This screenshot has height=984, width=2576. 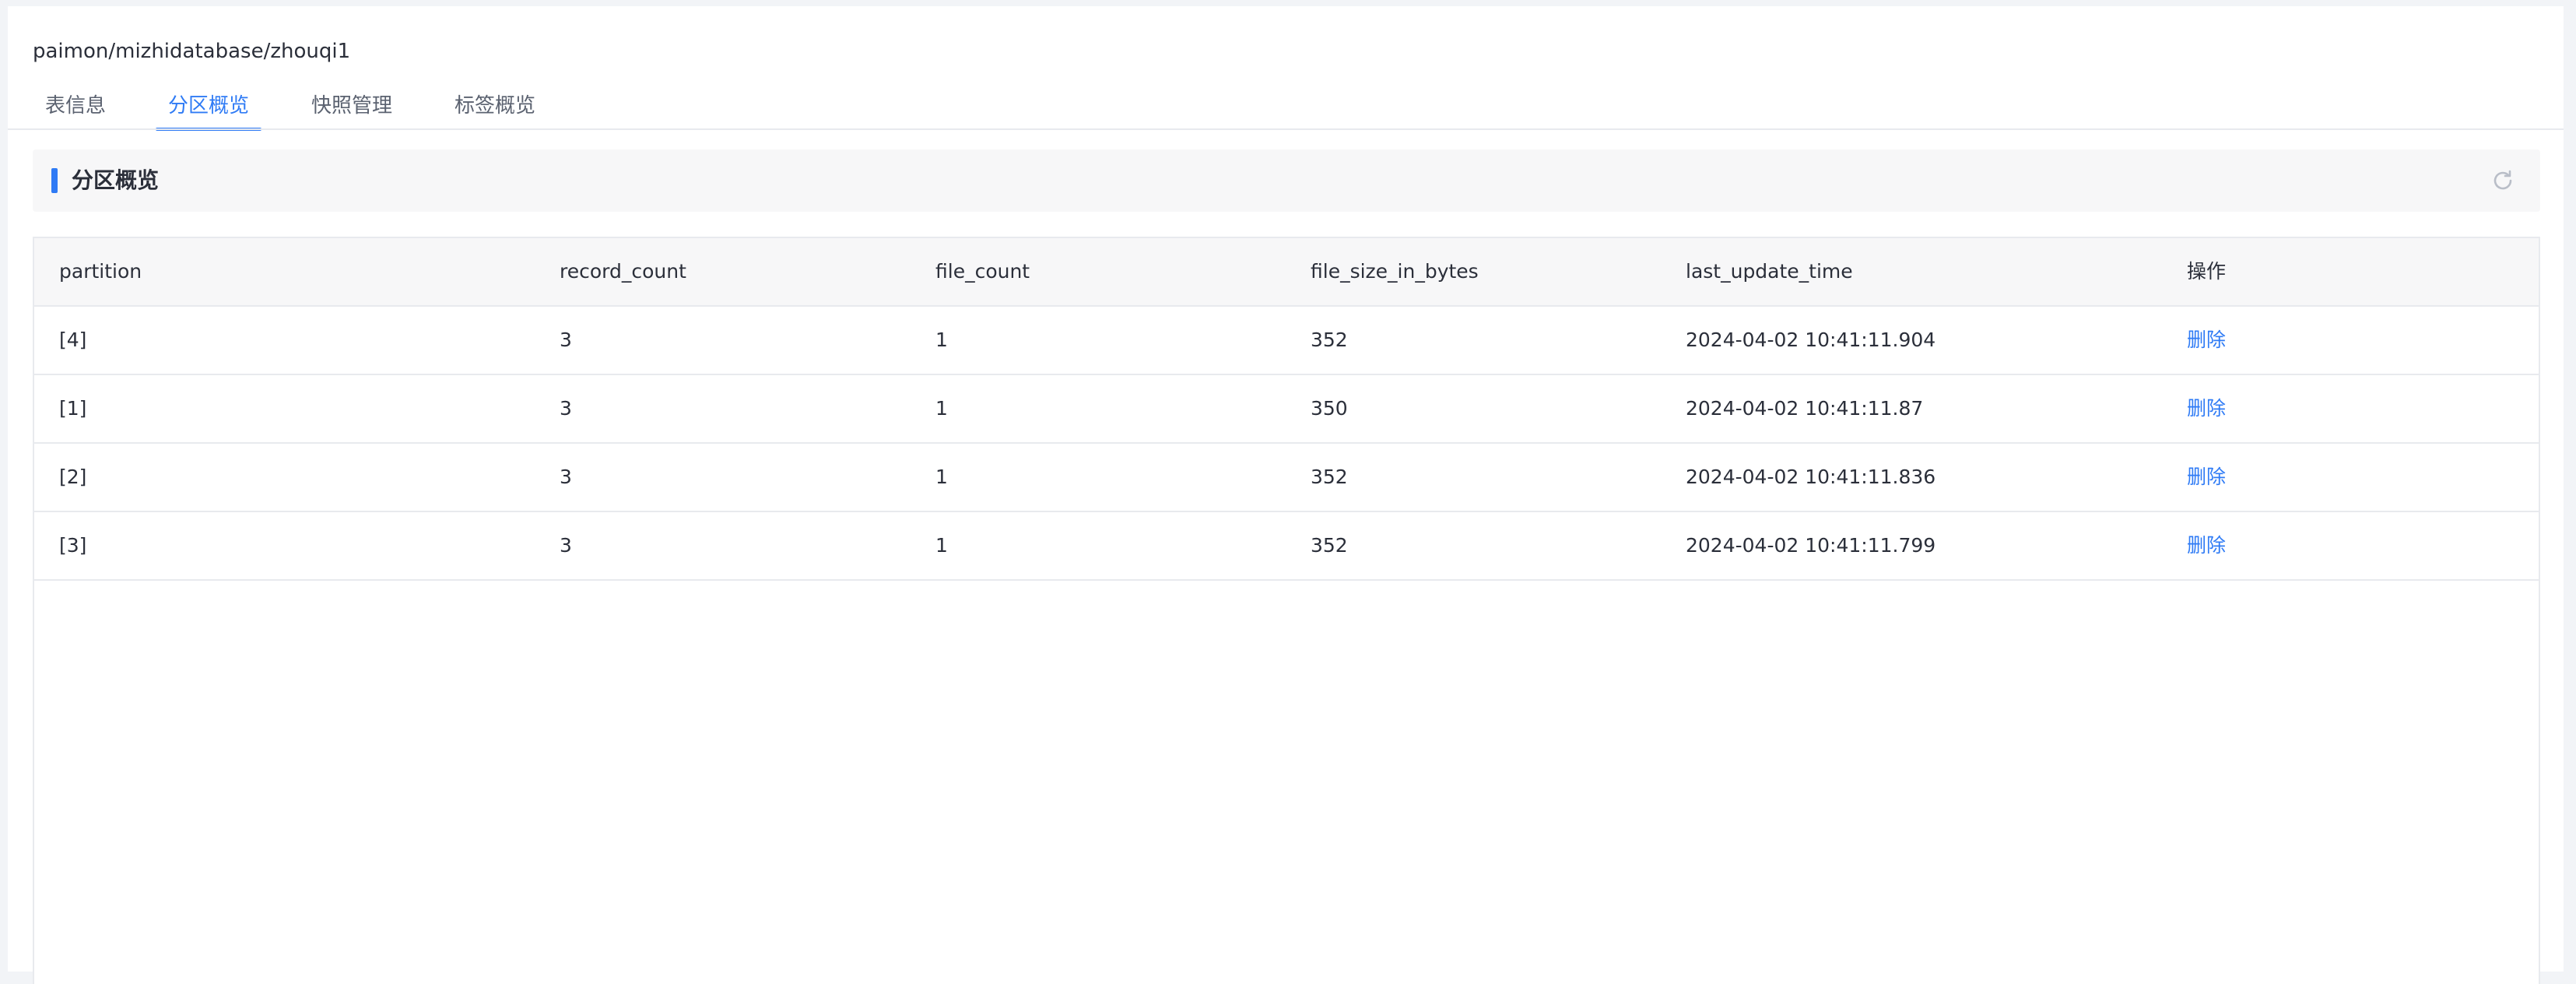 I want to click on tab-snapshot-management: 快照管理, so click(x=352, y=108).